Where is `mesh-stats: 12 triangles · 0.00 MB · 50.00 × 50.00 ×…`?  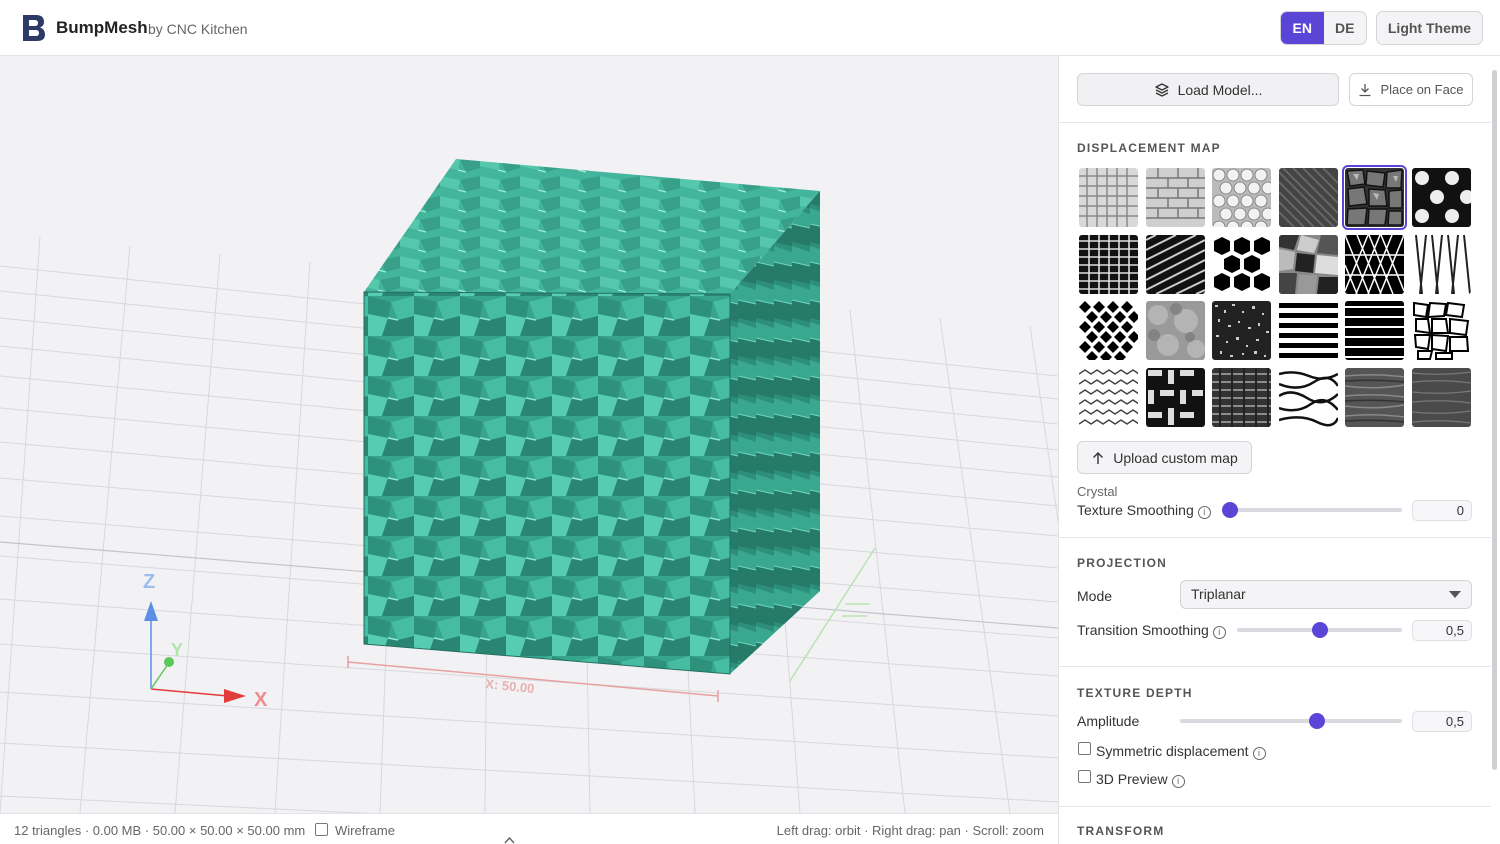
mesh-stats: 12 triangles · 0.00 MB · 50.00 × 50.00 ×… is located at coordinates (160, 830).